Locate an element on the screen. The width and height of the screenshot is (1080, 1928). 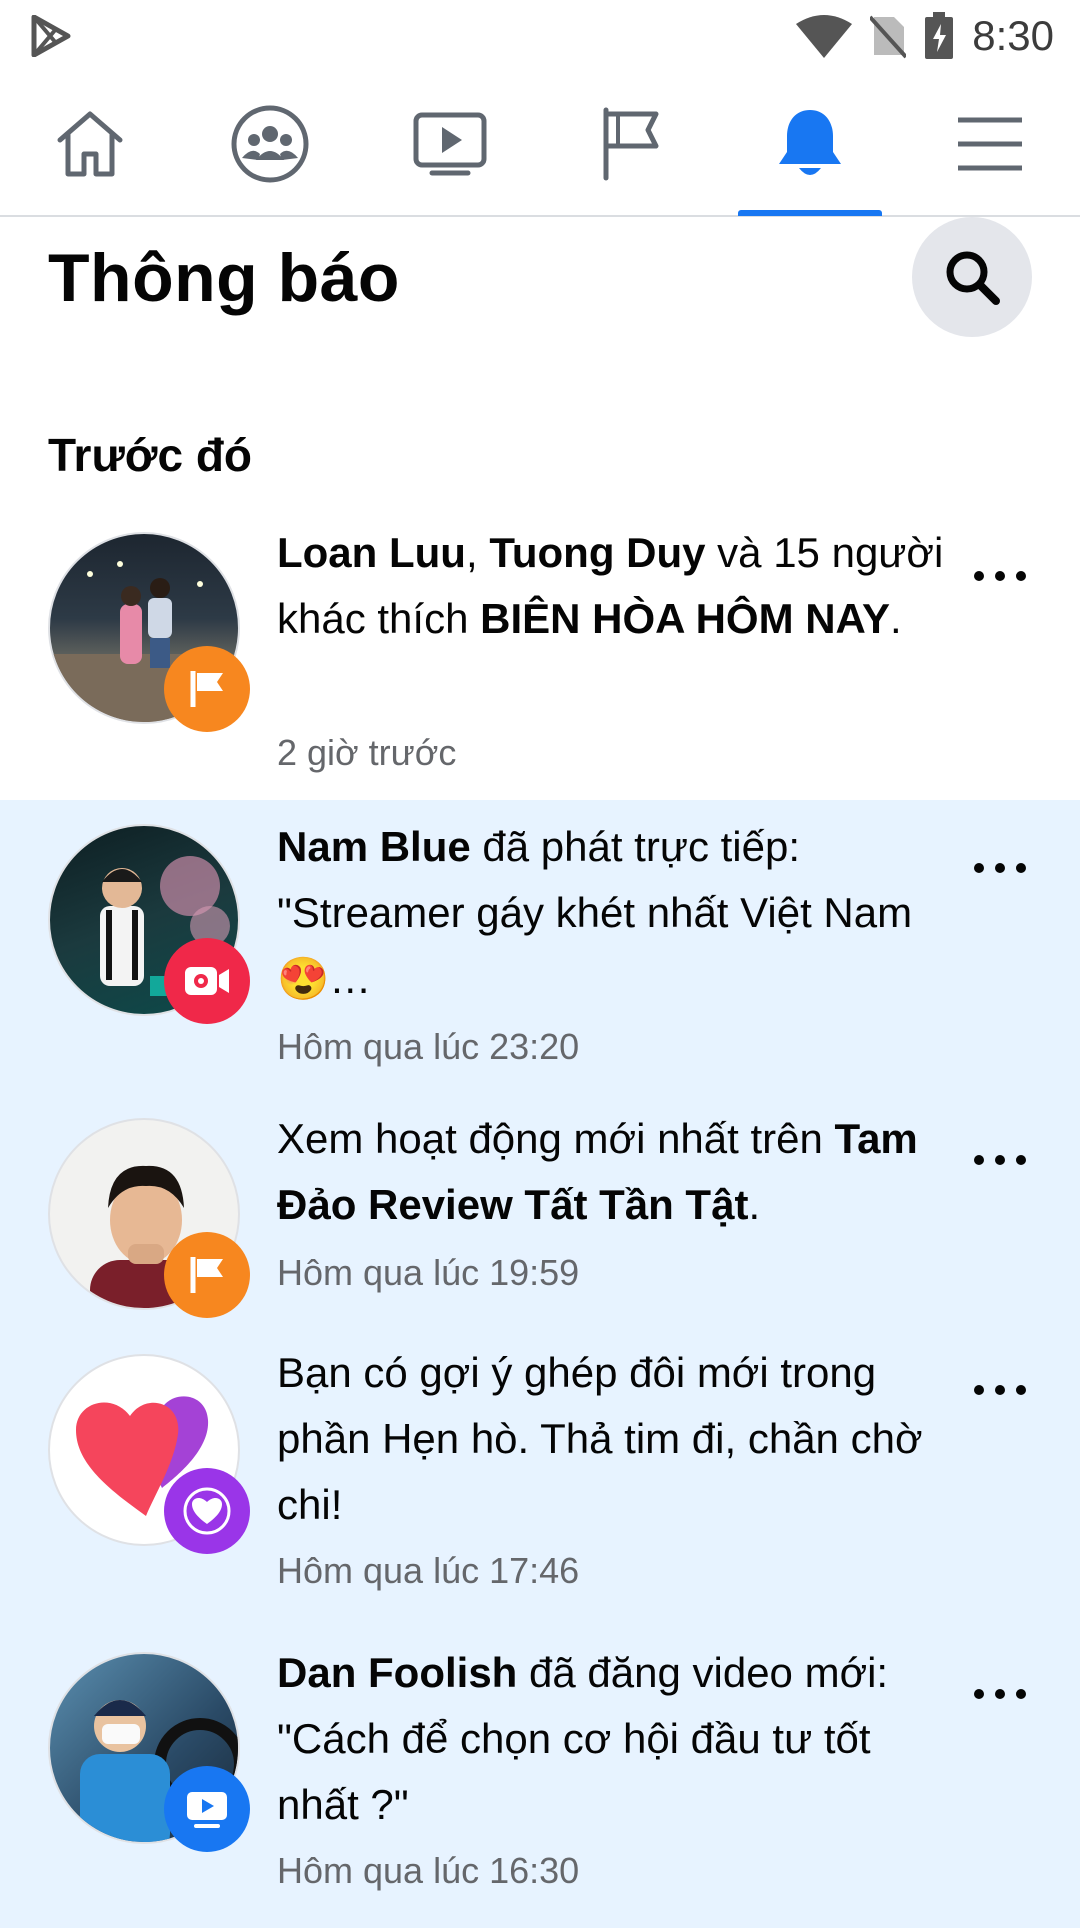
wifi-icon is located at coordinates (824, 36).